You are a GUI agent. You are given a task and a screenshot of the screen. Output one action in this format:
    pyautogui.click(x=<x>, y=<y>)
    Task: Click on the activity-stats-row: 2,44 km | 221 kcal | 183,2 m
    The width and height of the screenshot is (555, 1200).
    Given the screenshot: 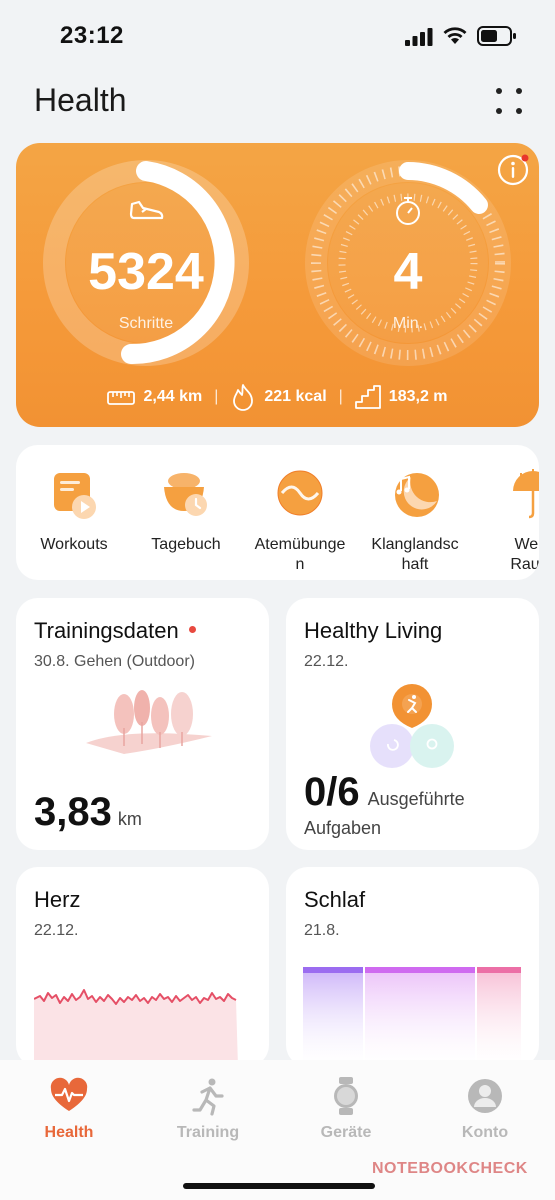 What is the action you would take?
    pyautogui.click(x=277, y=397)
    